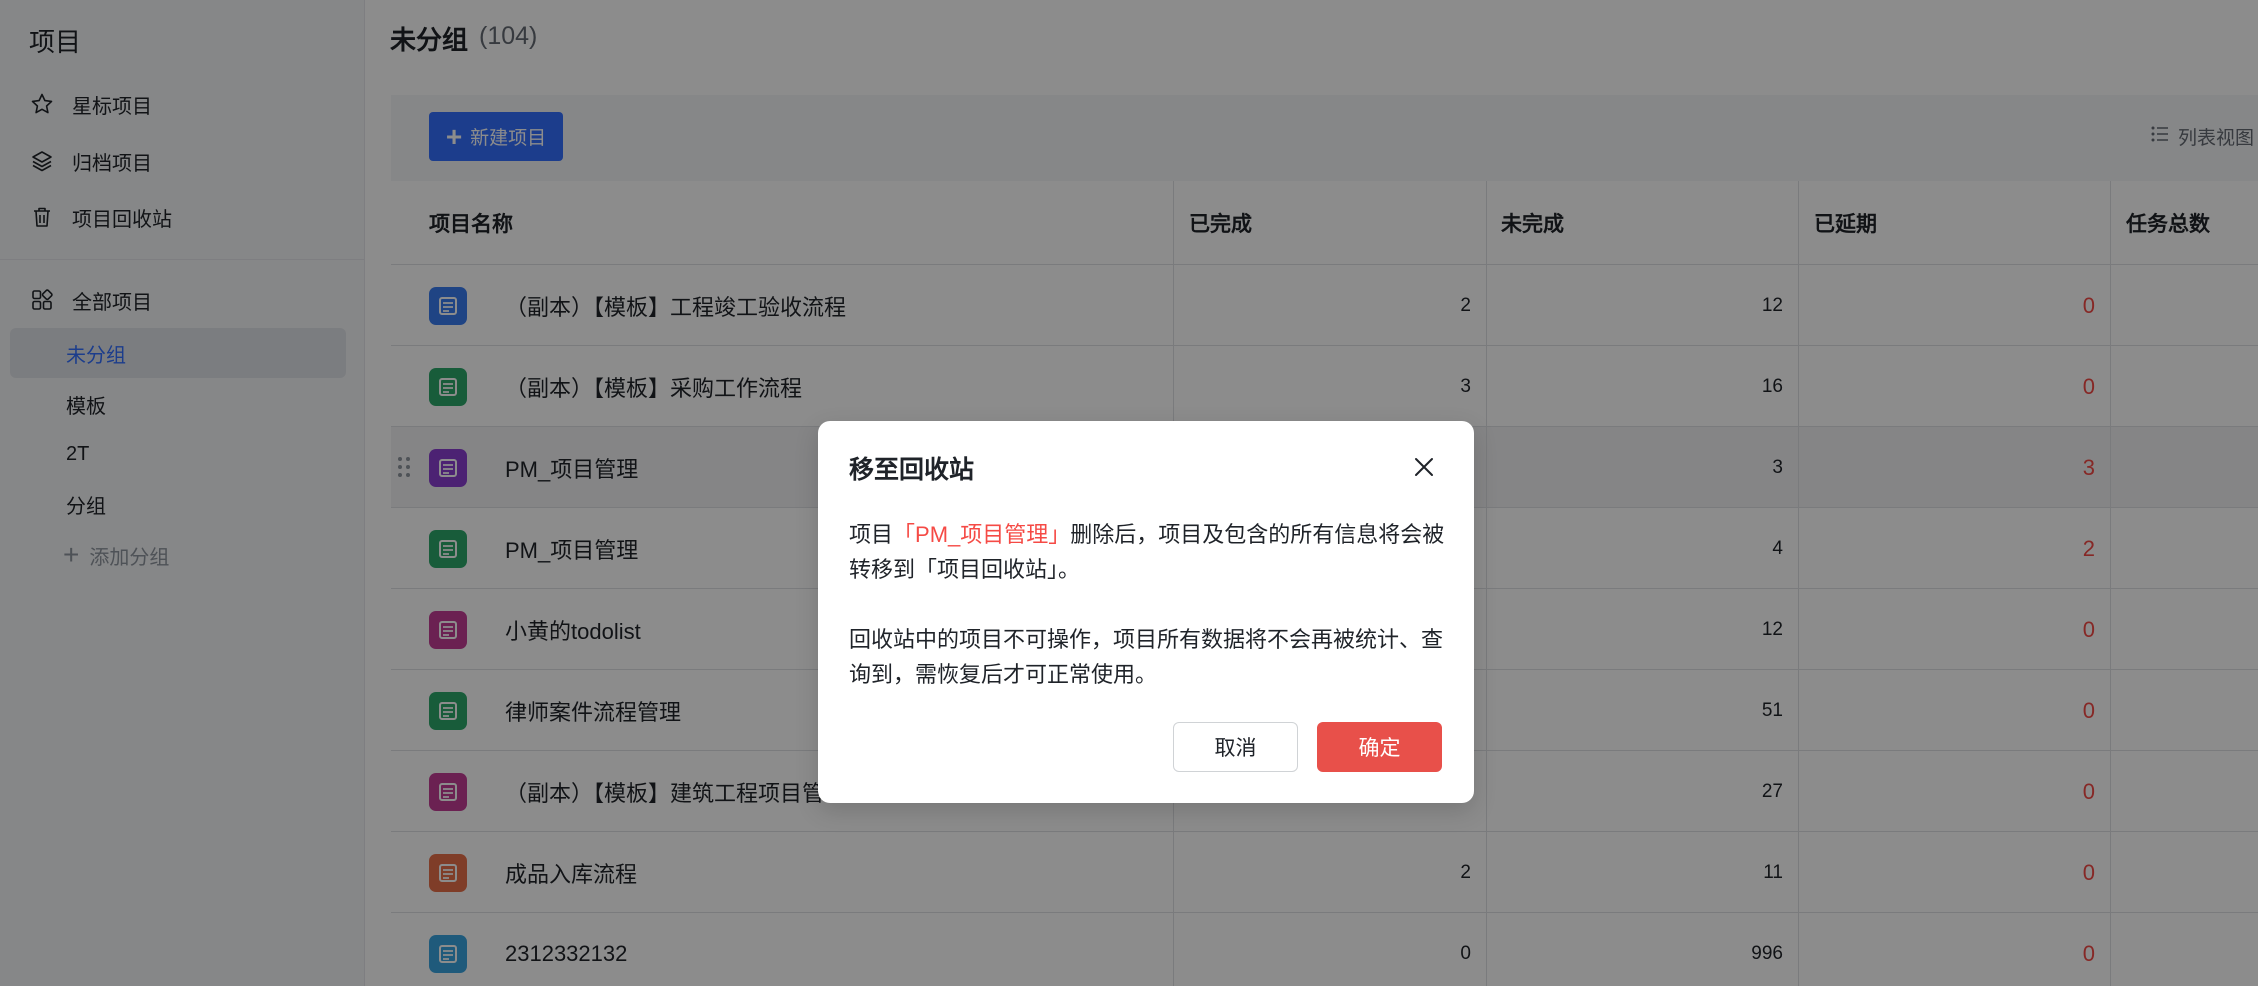 Image resolution: width=2258 pixels, height=986 pixels. I want to click on dialog-title: 移至回收站, so click(912, 470).